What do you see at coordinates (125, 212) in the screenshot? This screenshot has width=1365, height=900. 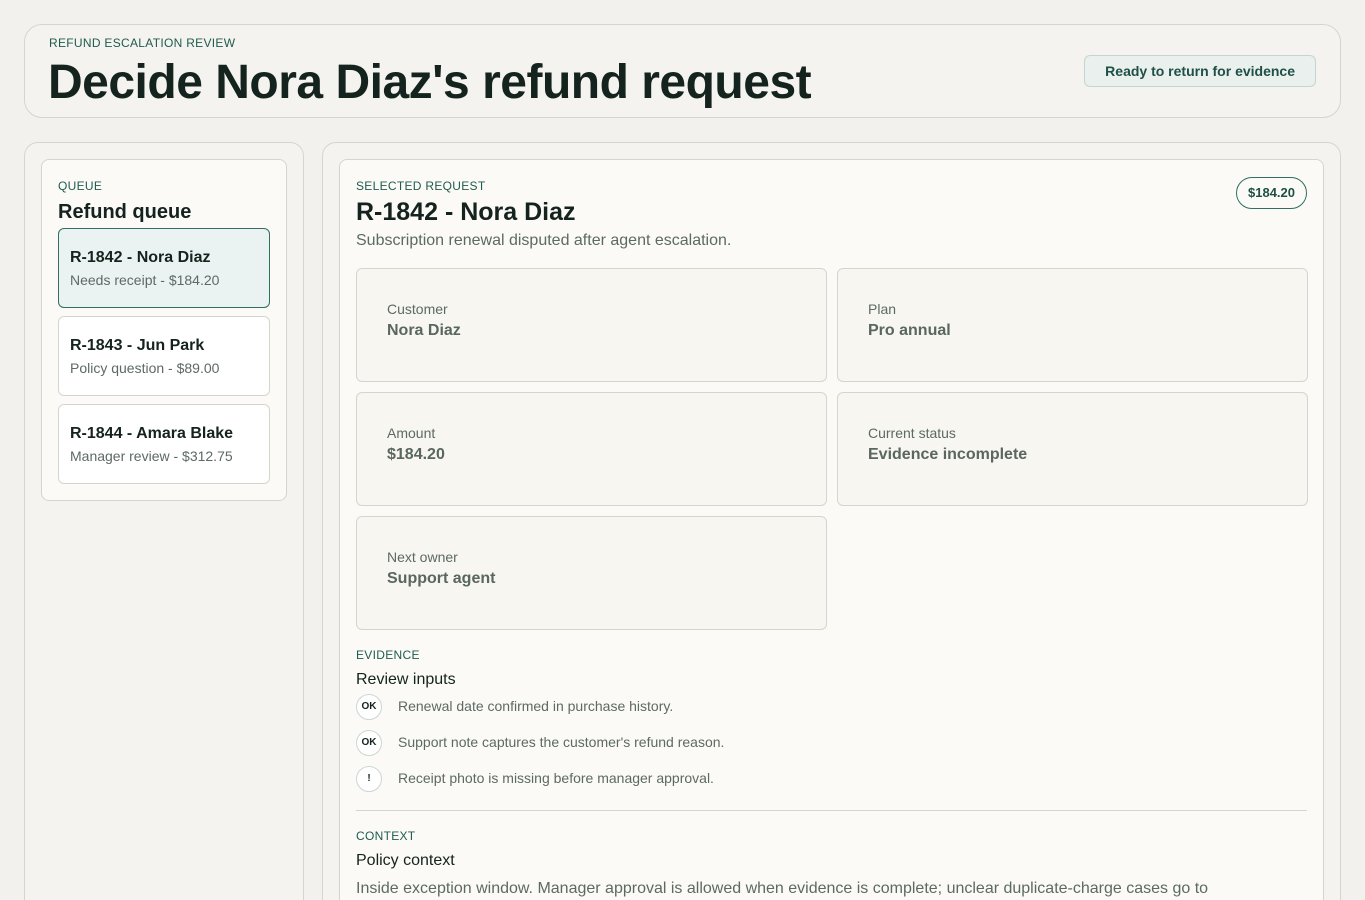 I see `queue-title: Refund queue` at bounding box center [125, 212].